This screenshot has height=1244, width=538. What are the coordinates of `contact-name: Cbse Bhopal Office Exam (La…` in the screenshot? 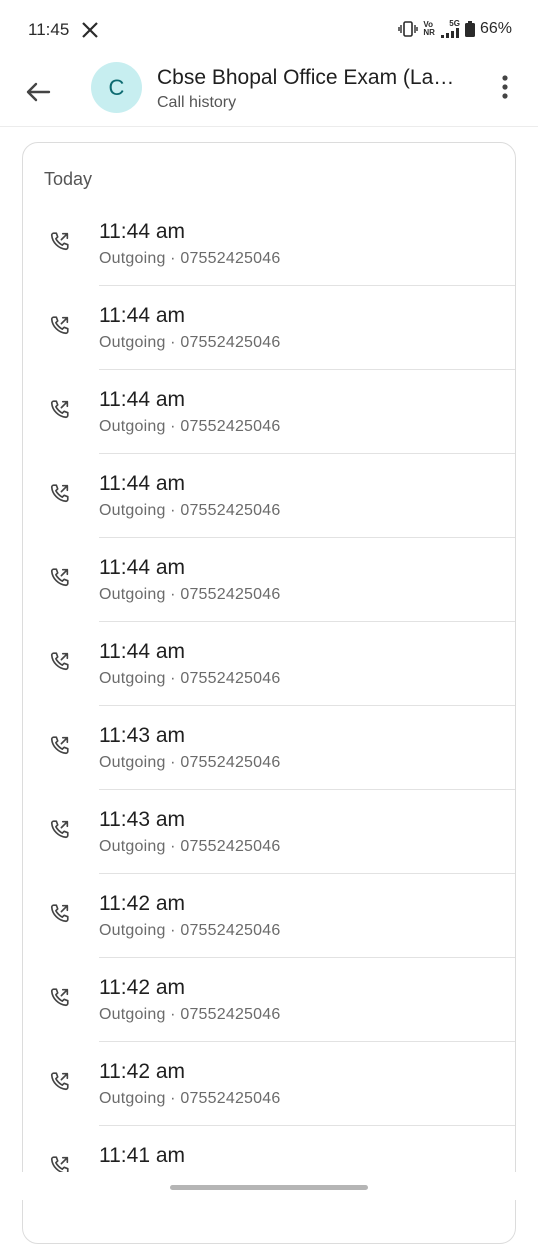 It's located at (306, 77).